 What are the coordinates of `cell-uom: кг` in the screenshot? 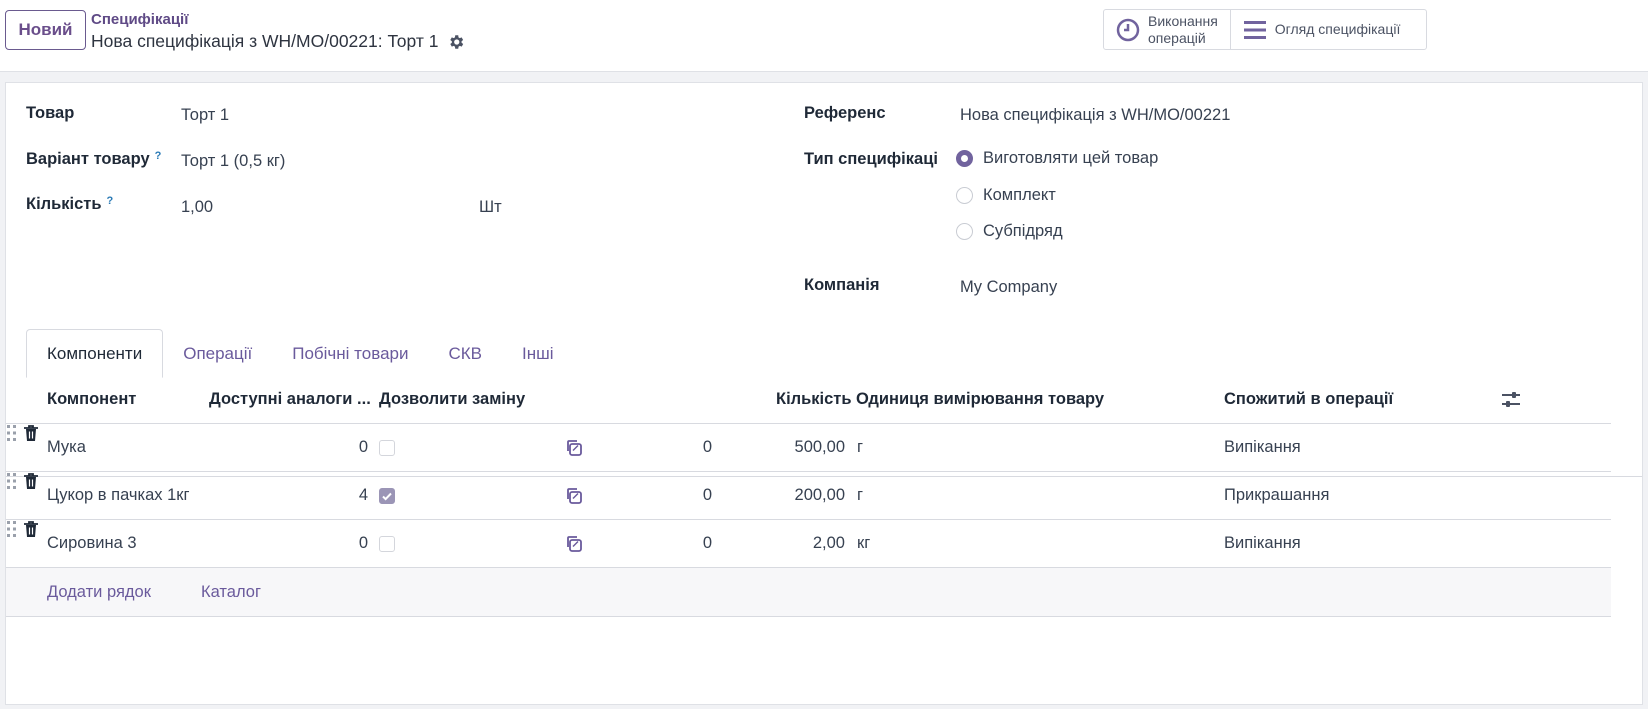 It's located at (863, 543).